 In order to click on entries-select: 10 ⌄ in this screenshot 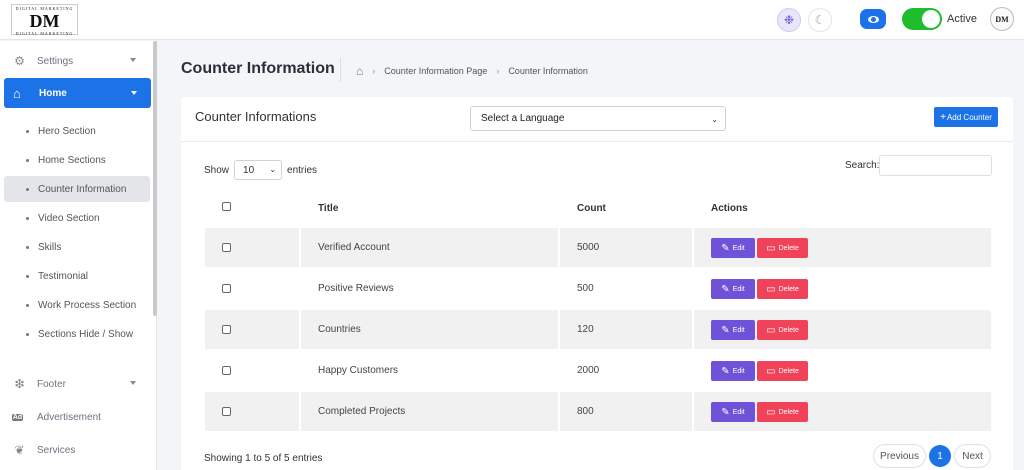, I will do `click(258, 170)`.